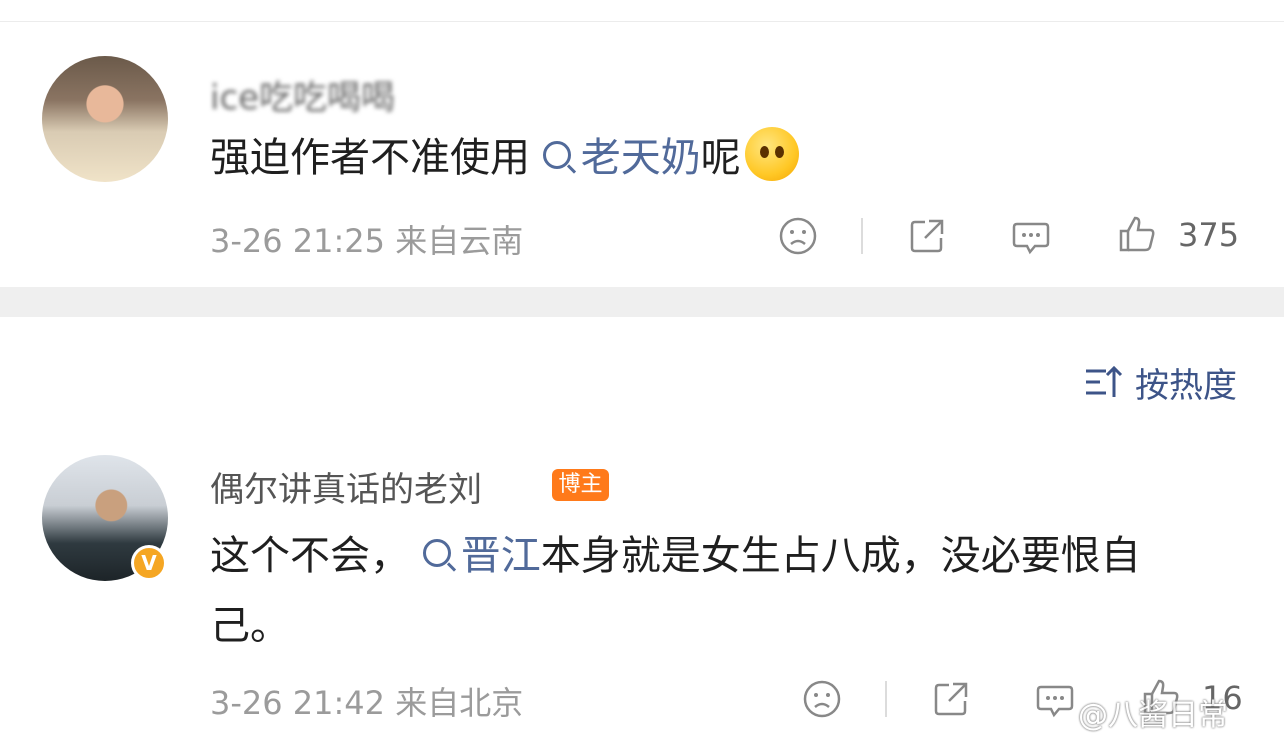 This screenshot has height=749, width=1284. What do you see at coordinates (346, 486) in the screenshot?
I see `username: 偶尔讲真话的老刘` at bounding box center [346, 486].